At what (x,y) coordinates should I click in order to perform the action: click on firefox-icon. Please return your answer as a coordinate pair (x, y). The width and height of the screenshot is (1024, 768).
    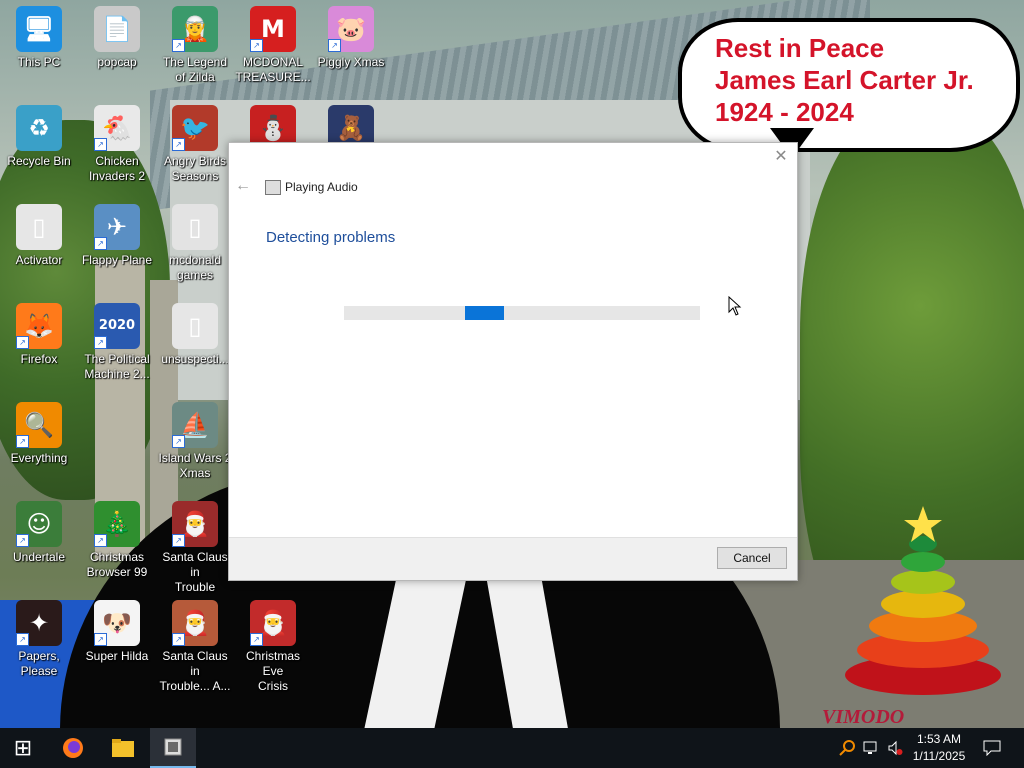
    Looking at the image, I should click on (73, 748).